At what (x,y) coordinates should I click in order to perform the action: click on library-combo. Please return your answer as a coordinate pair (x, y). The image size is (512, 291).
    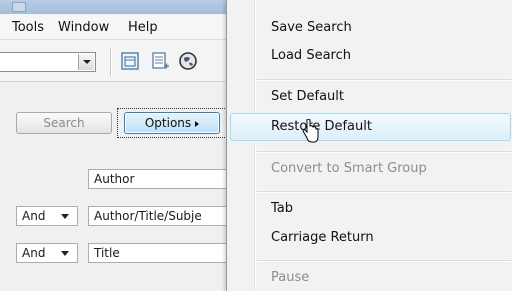
    Looking at the image, I should click on (48, 62).